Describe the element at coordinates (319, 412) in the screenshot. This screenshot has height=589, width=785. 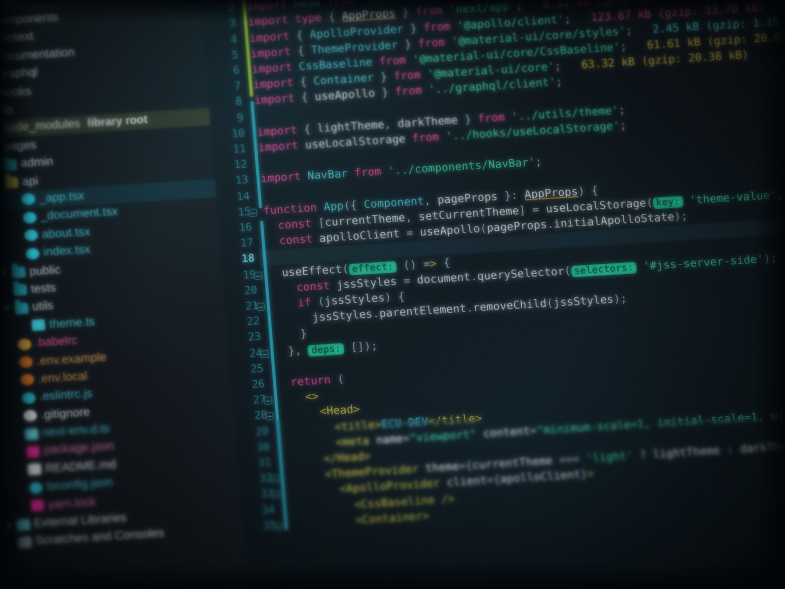
I see `code-line: <Head>` at that location.